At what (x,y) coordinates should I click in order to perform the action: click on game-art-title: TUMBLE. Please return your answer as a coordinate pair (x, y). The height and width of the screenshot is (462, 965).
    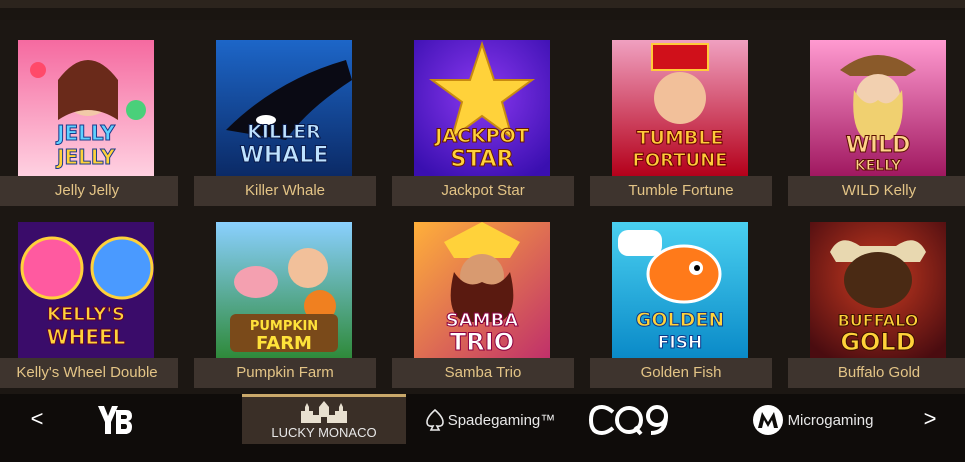
    Looking at the image, I should click on (680, 138).